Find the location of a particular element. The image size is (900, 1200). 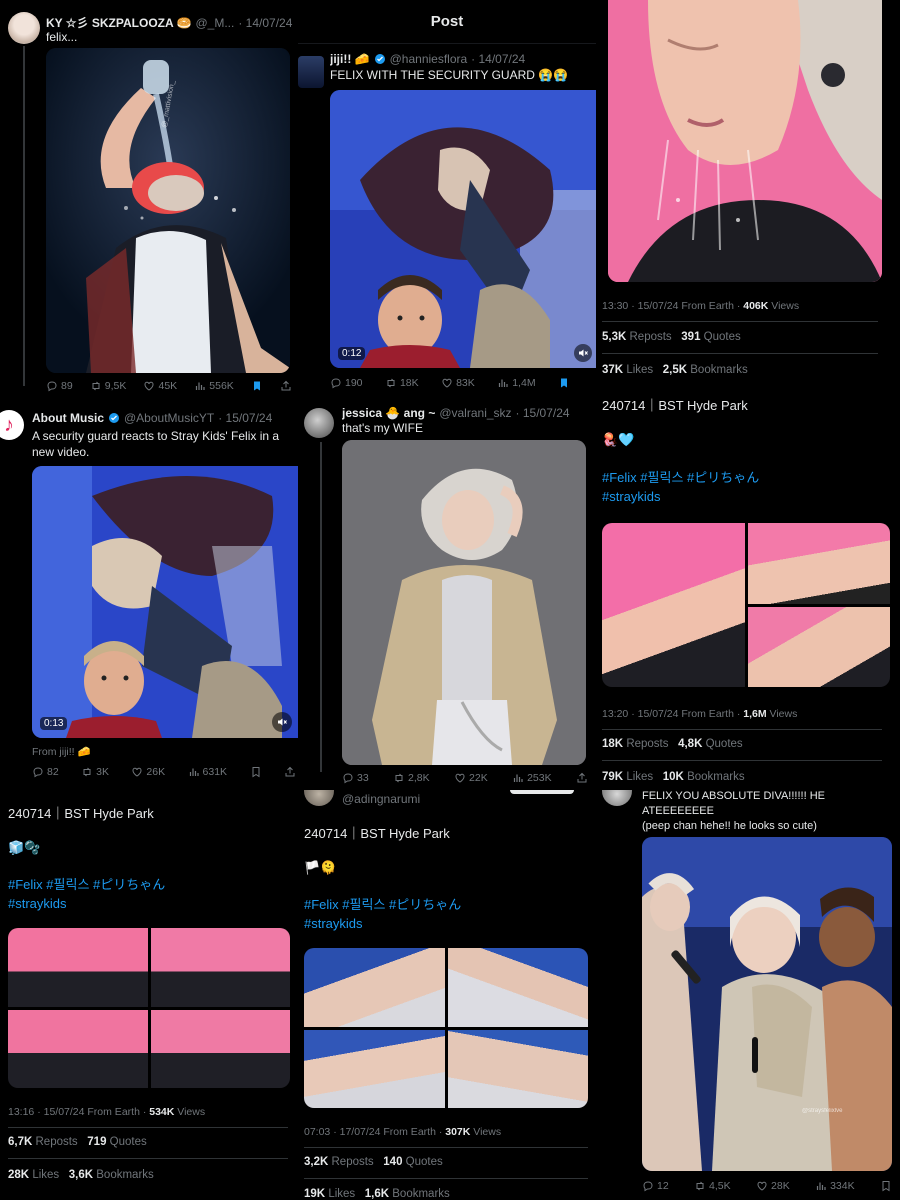

reply-button: 82 is located at coordinates (45, 772).